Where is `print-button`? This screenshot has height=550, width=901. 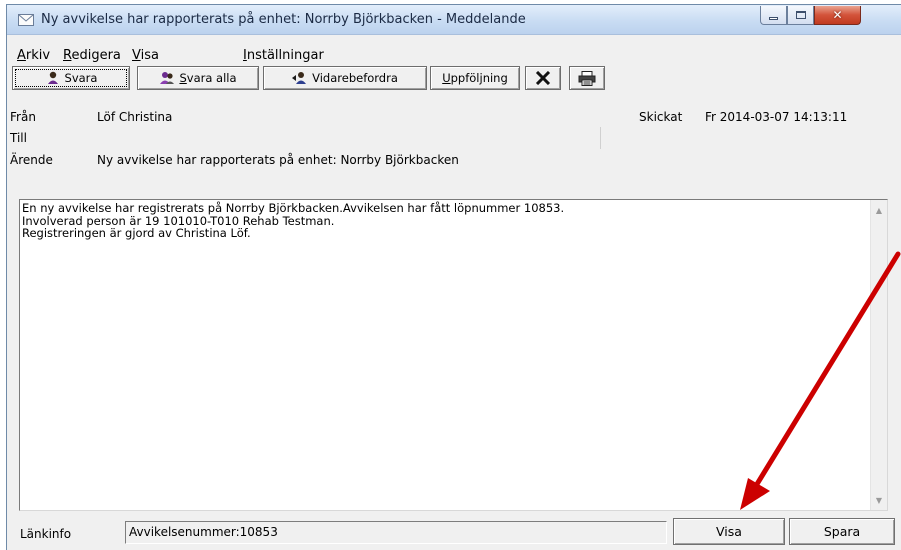 print-button is located at coordinates (587, 78).